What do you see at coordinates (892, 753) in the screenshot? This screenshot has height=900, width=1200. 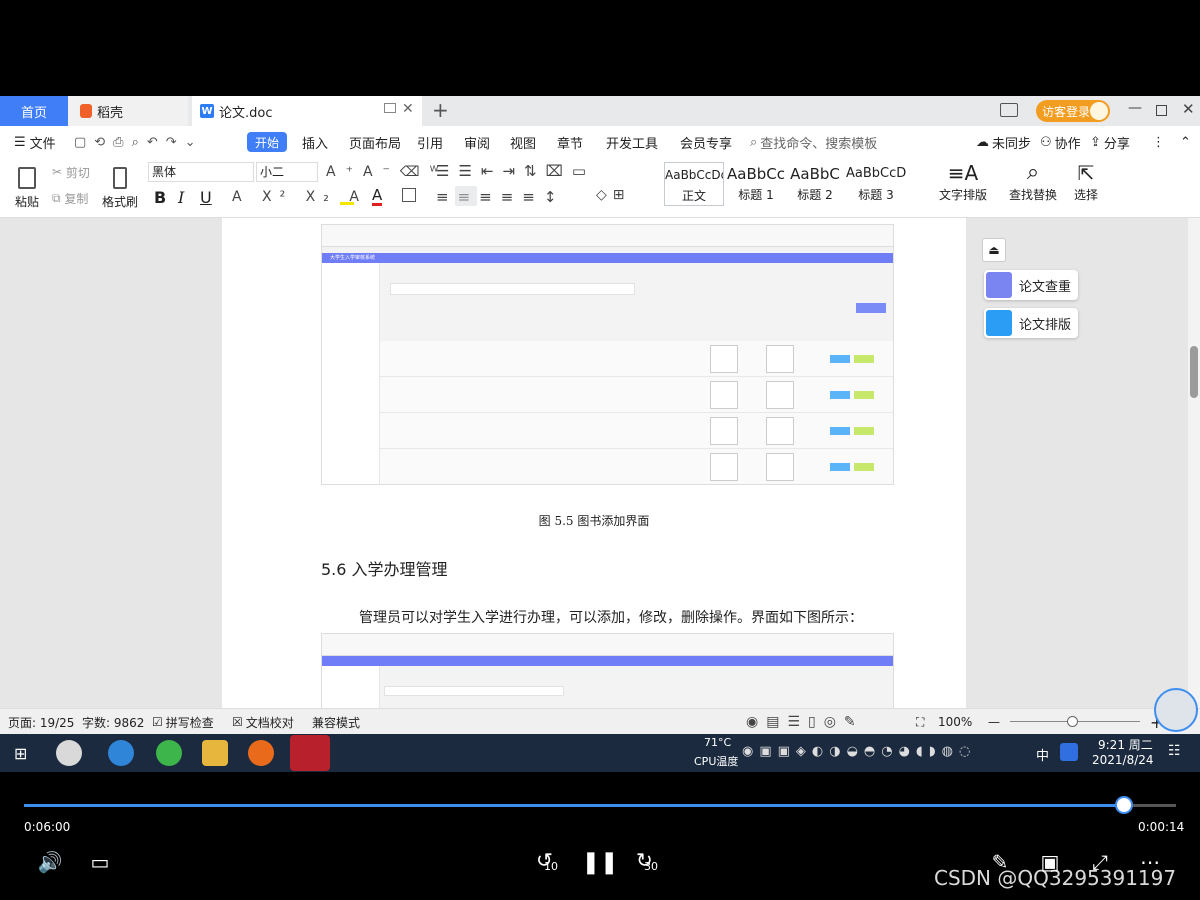 I see `tray-icons: ◉▣▣◈◐◑◒◓◔◕◖◗◍◌` at bounding box center [892, 753].